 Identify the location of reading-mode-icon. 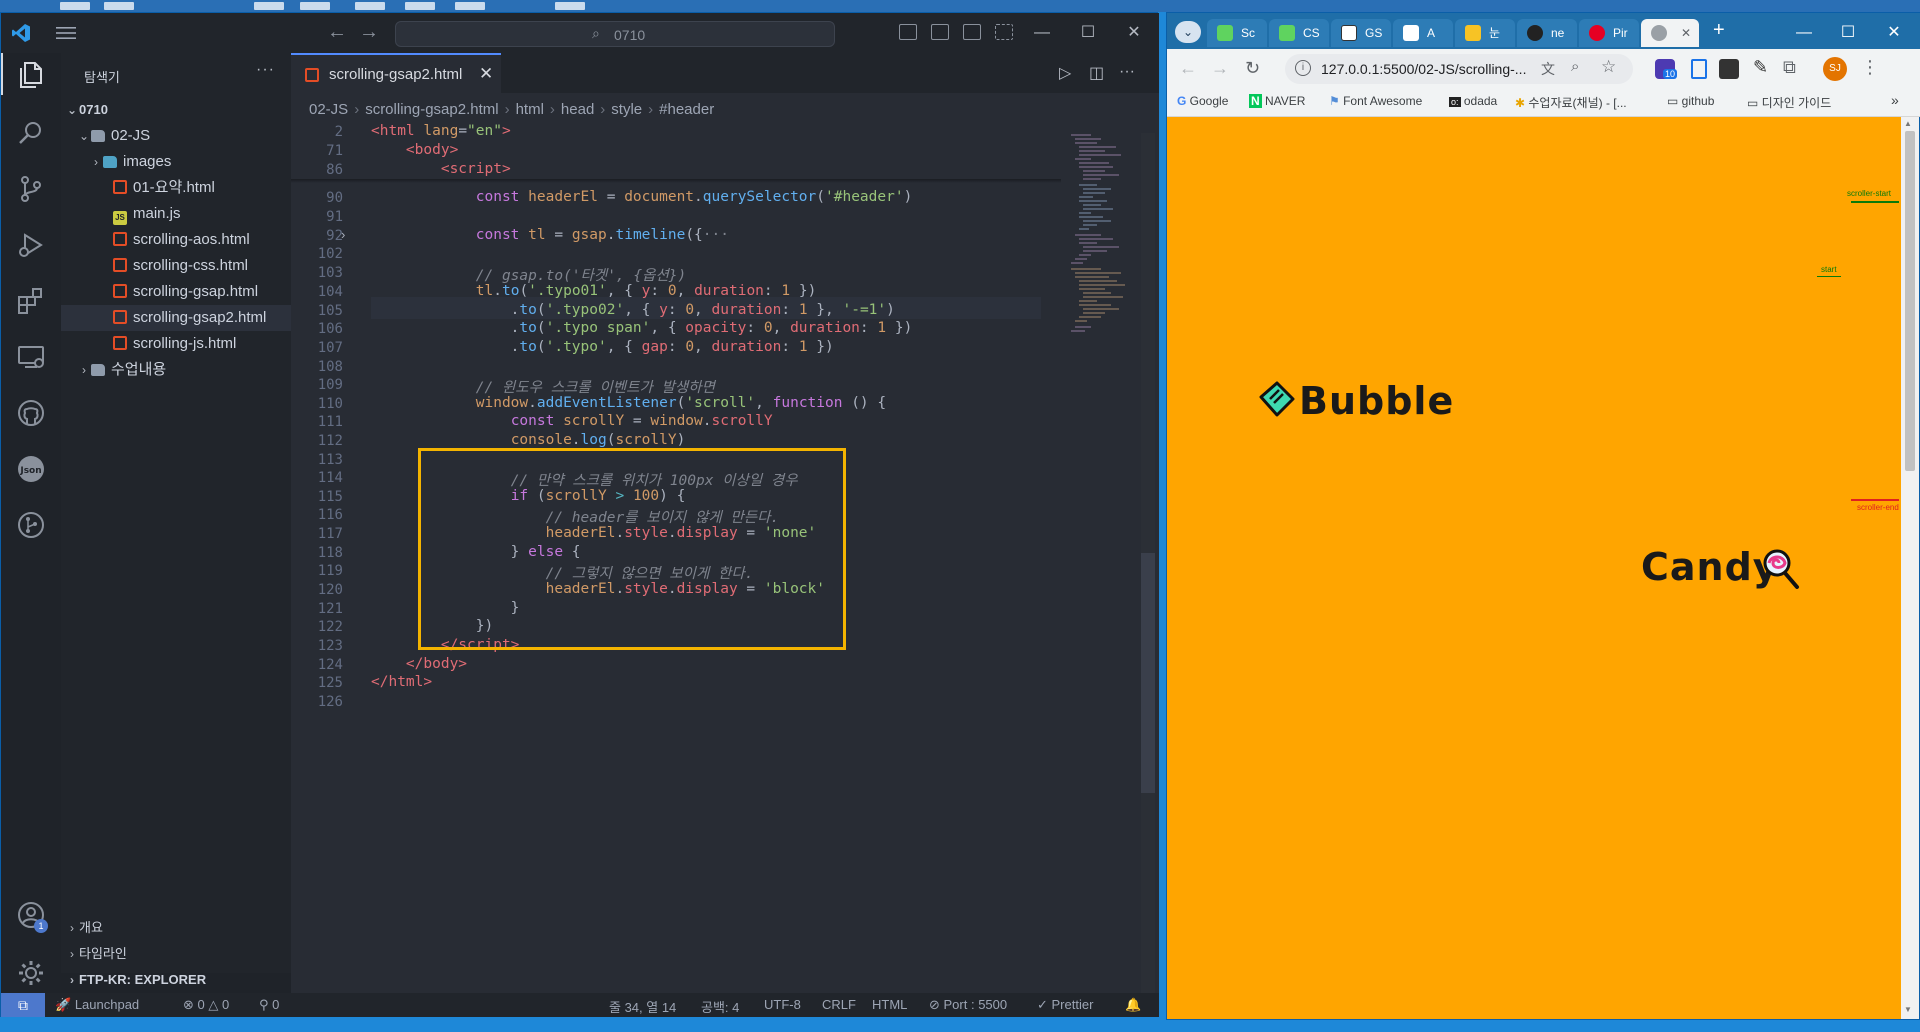
(1699, 69).